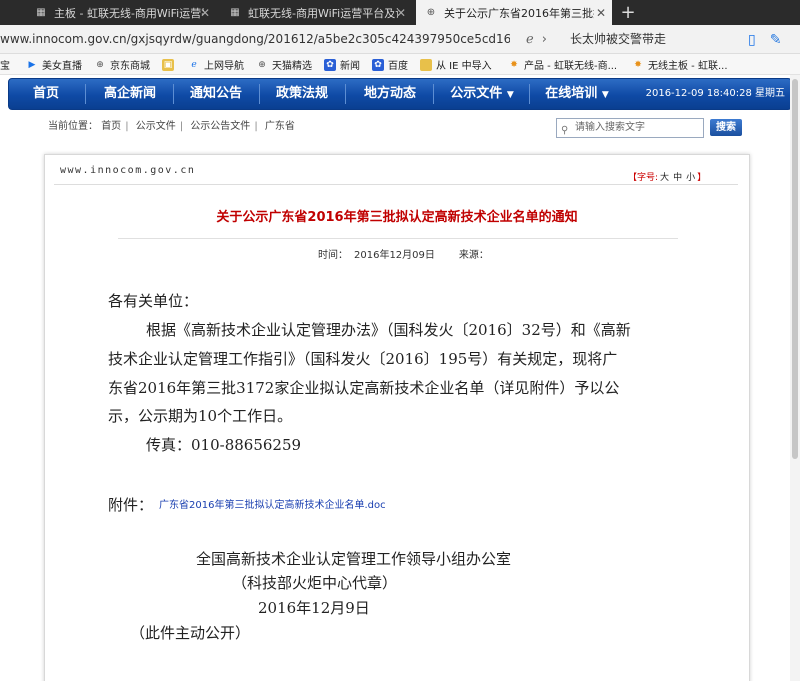 The width and height of the screenshot is (800, 681). What do you see at coordinates (394, 255) in the screenshot?
I see `time-value: 2016年12月09日` at bounding box center [394, 255].